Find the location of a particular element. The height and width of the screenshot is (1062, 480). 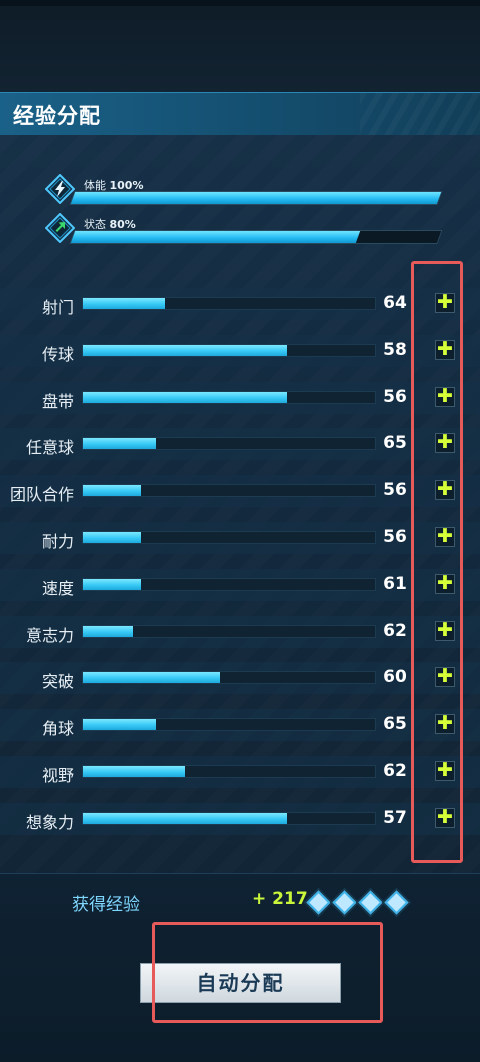

attribute-value: 57 is located at coordinates (395, 818).